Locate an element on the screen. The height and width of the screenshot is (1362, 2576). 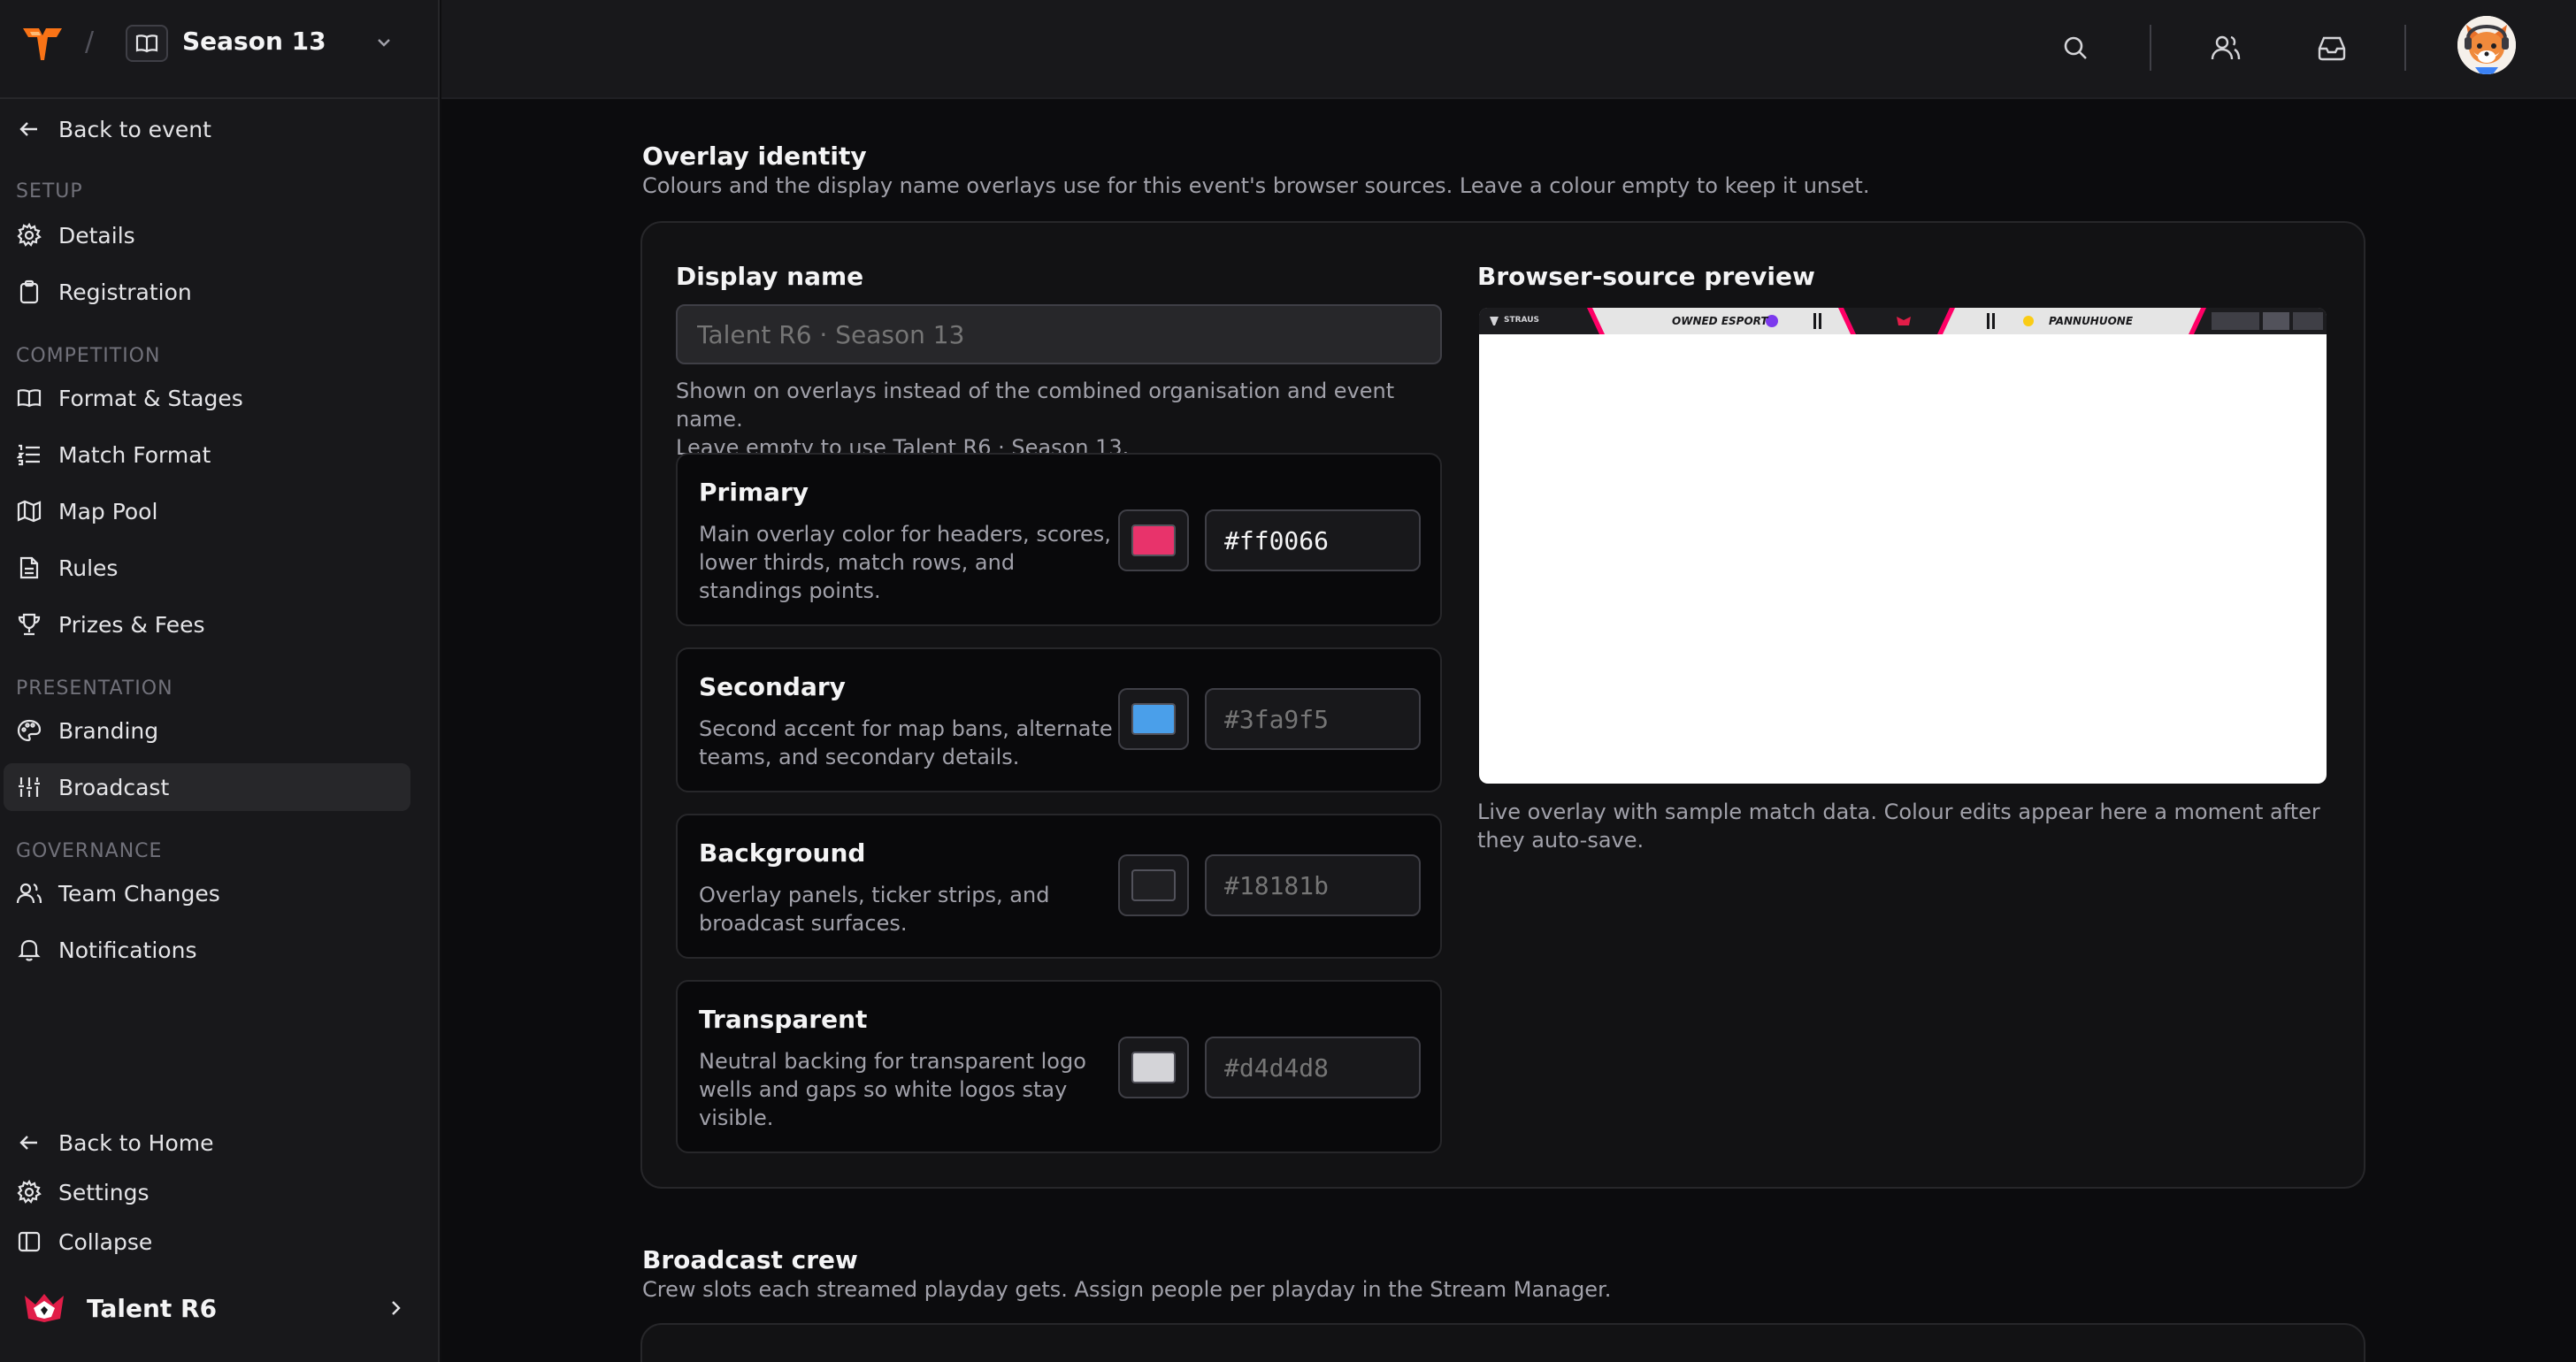
background-swatch is located at coordinates (1153, 885).